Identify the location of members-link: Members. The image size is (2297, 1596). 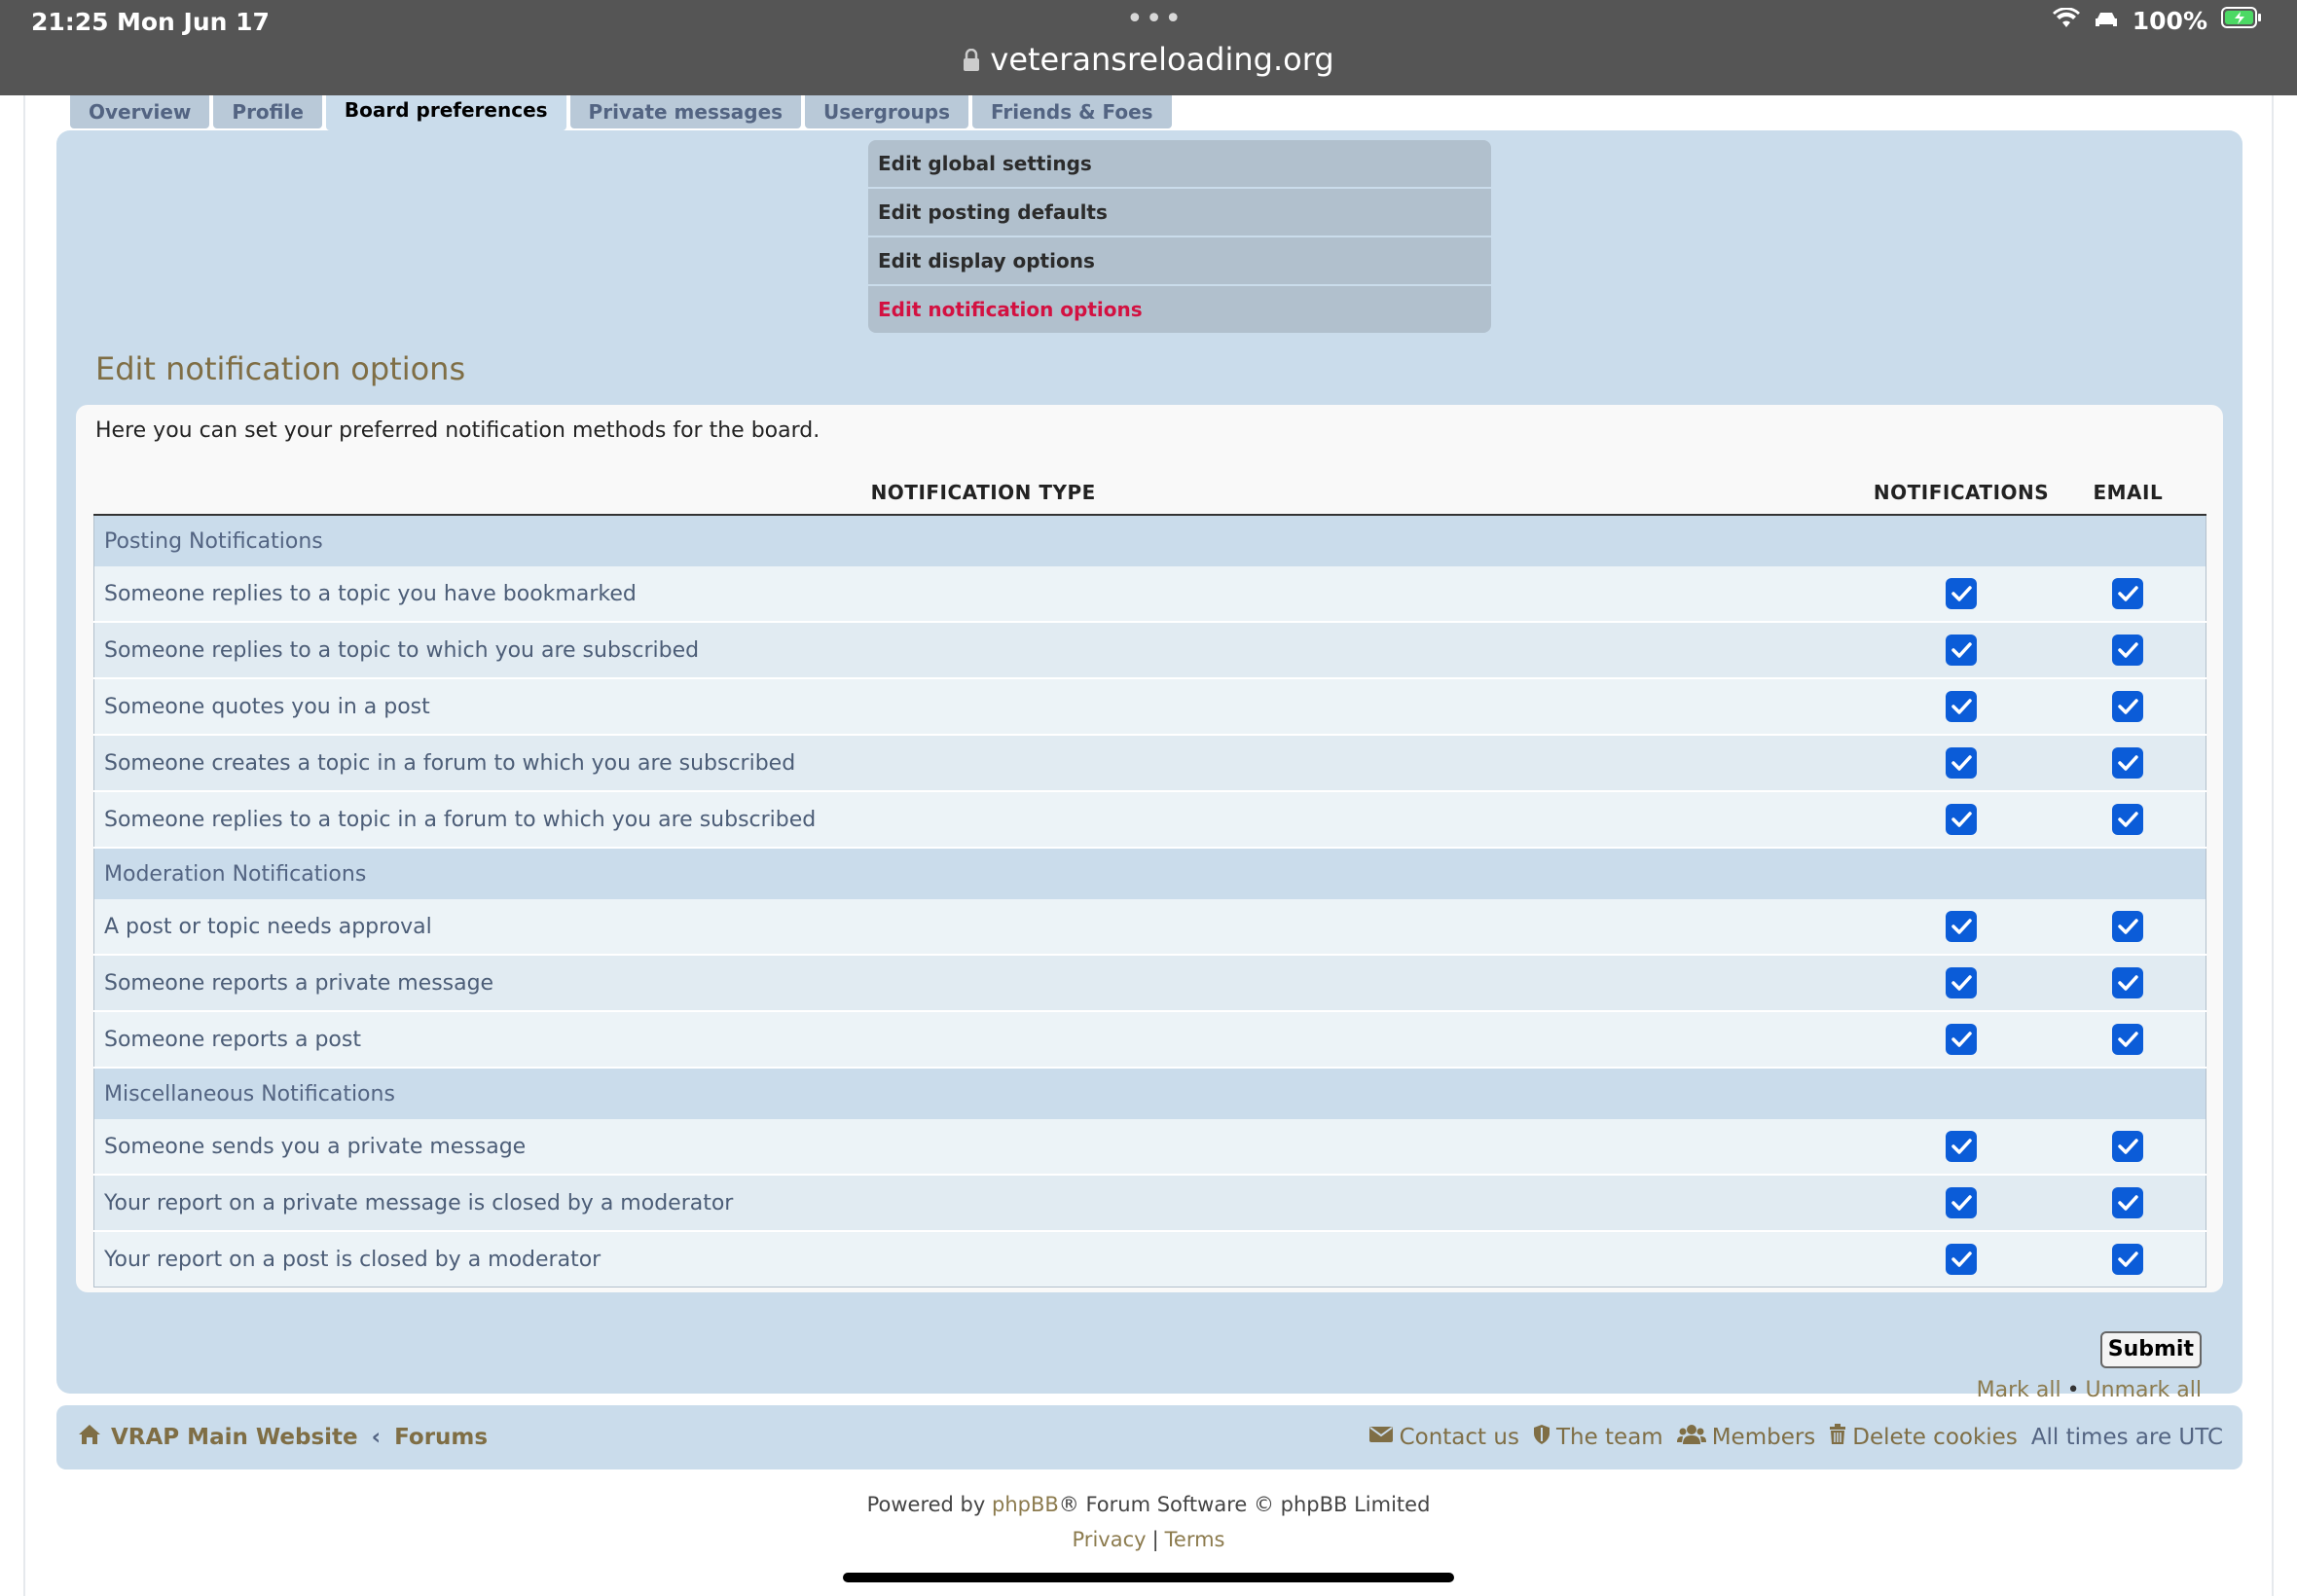
(1745, 1437).